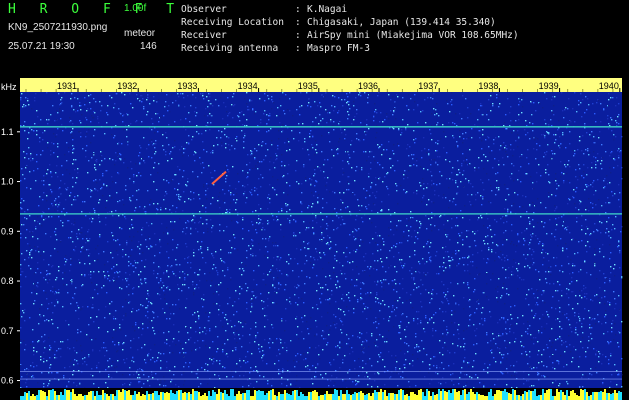 This screenshot has height=400, width=629. What do you see at coordinates (7, 381) in the screenshot?
I see `y-tick-label: 0.6` at bounding box center [7, 381].